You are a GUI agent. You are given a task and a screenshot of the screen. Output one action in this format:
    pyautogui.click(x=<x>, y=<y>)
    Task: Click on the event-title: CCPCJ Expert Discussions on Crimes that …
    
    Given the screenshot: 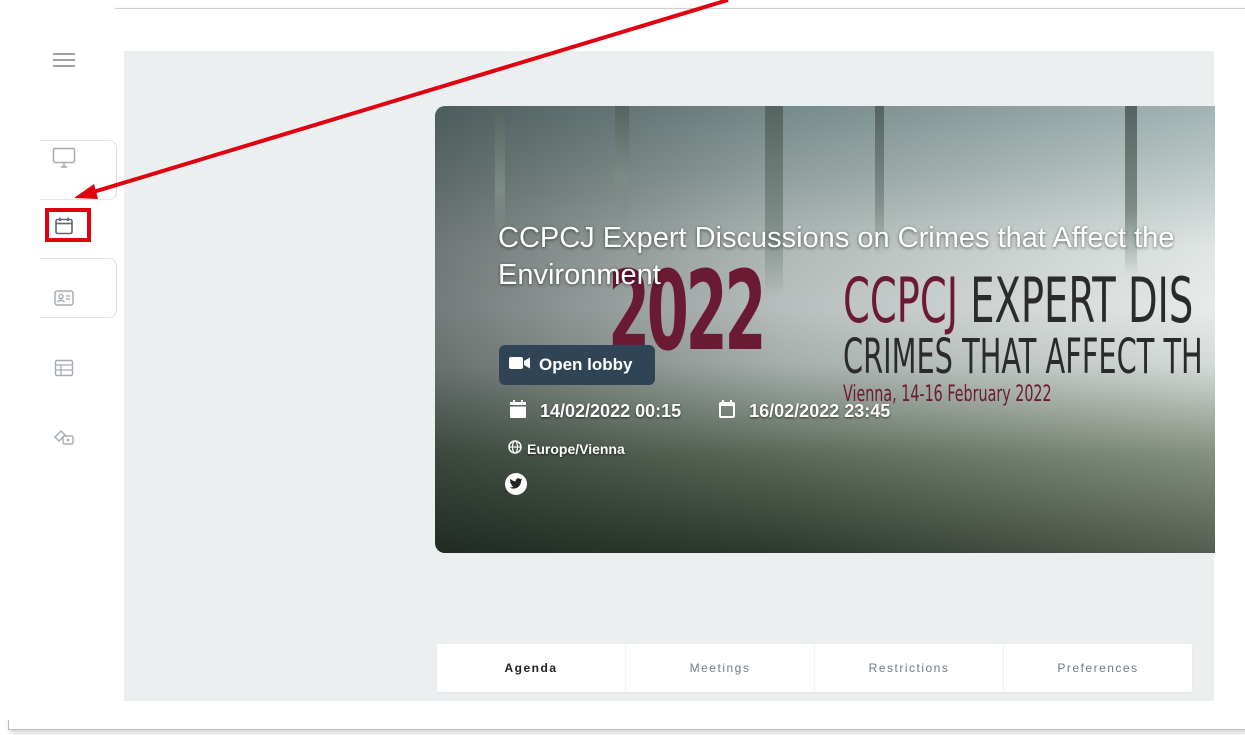 What is the action you would take?
    pyautogui.click(x=836, y=256)
    